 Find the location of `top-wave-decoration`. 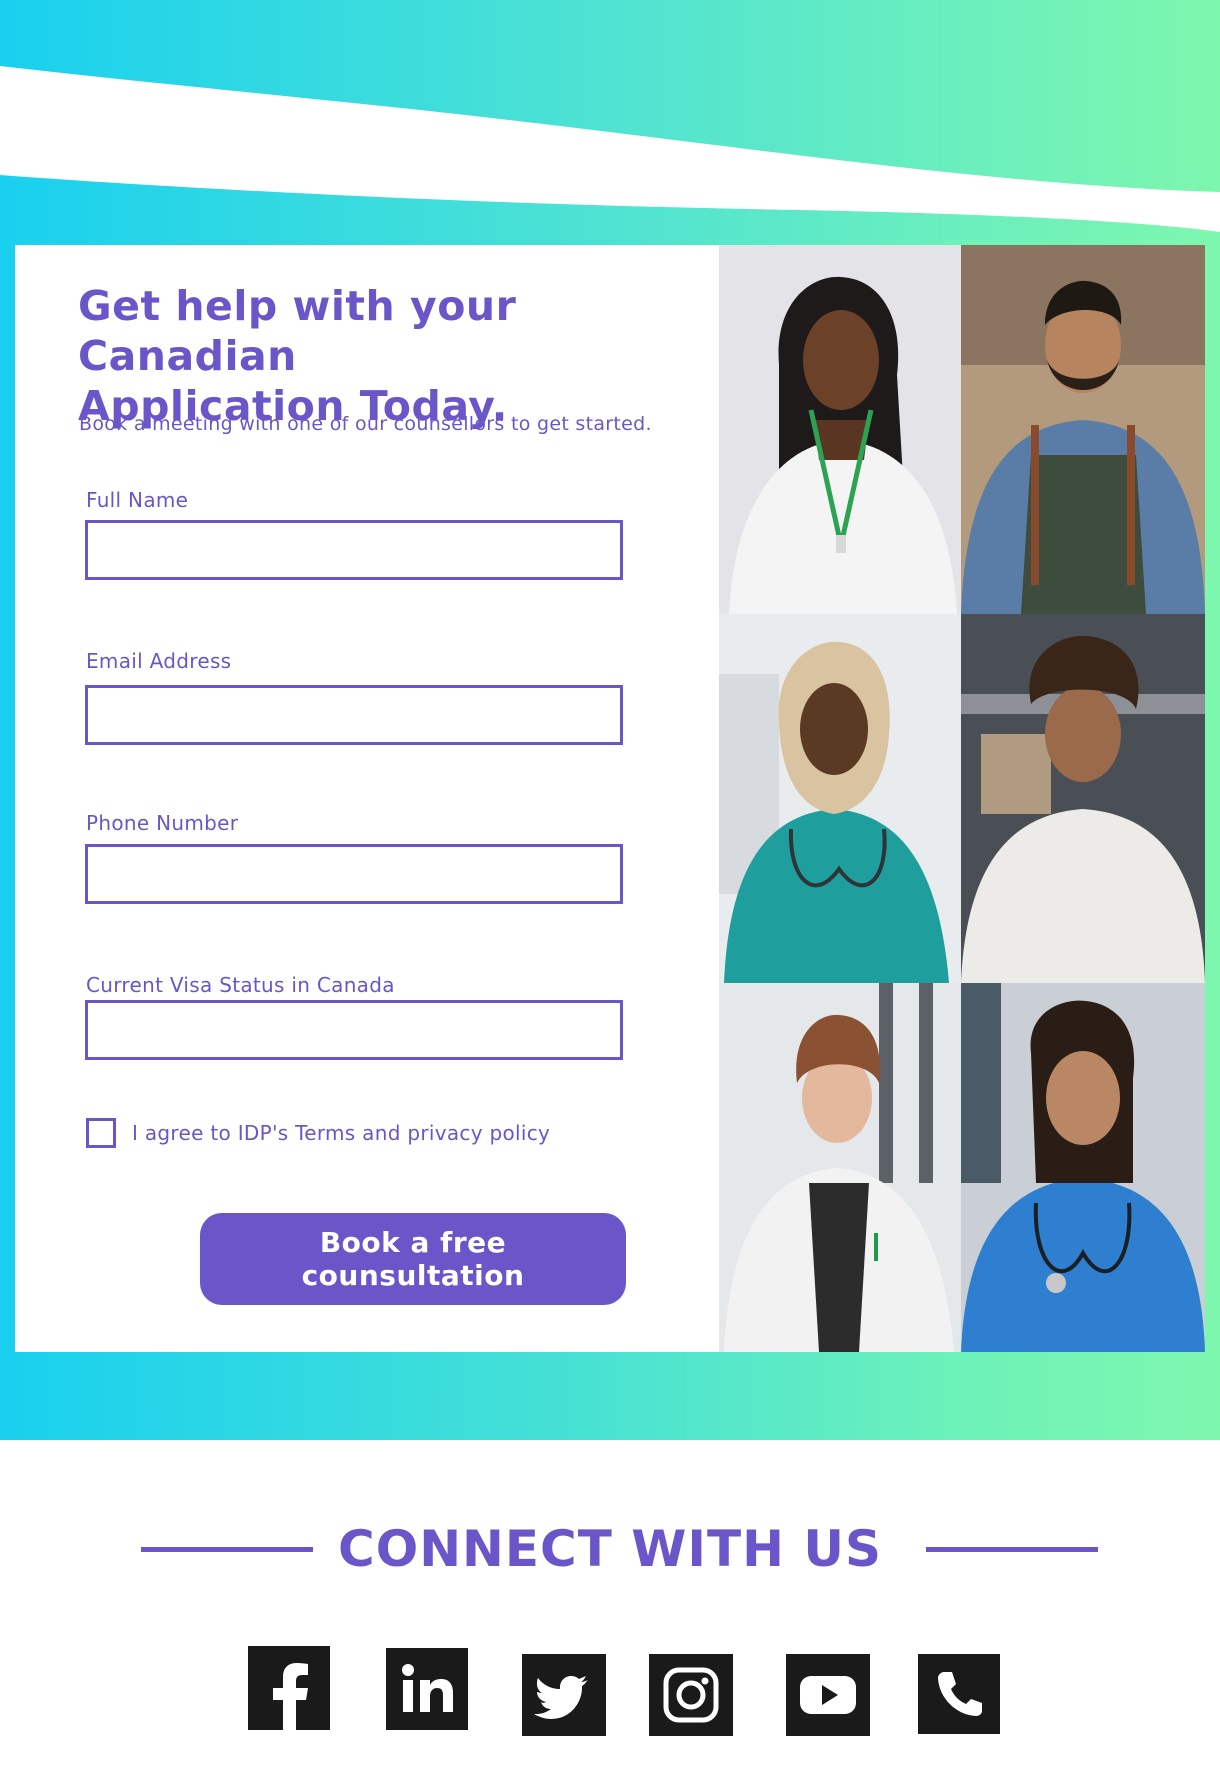

top-wave-decoration is located at coordinates (610, 130).